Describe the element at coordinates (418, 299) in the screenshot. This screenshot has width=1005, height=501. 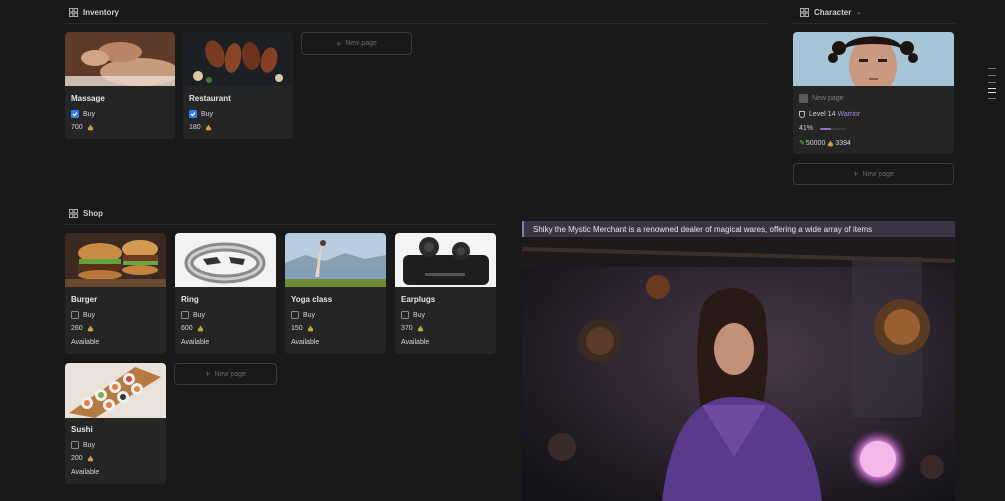
I see `card-title: Earplugs` at that location.